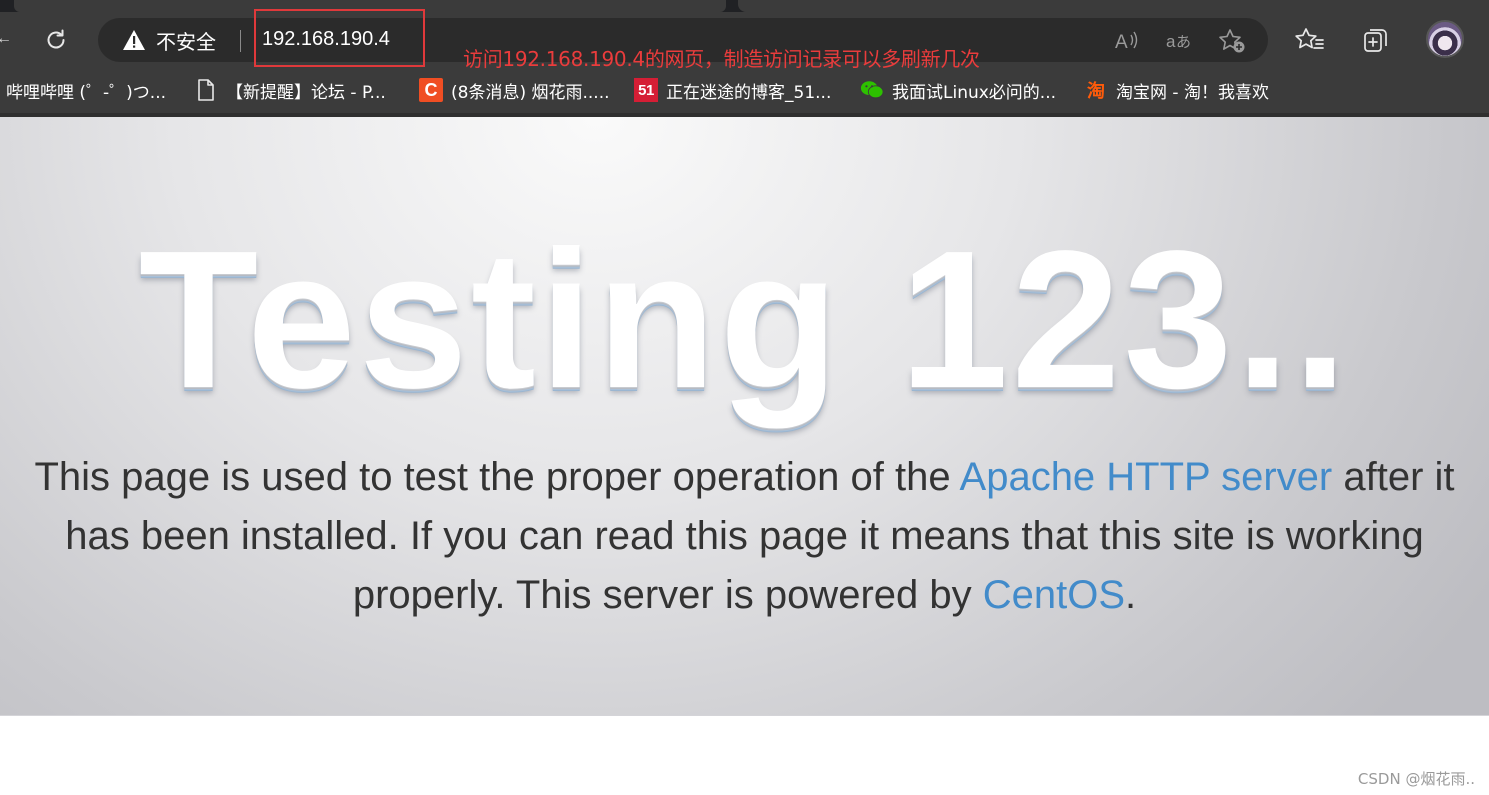 Image resolution: width=1489 pixels, height=795 pixels. Describe the element at coordinates (1121, 42) in the screenshot. I see `svg-text: A` at that location.